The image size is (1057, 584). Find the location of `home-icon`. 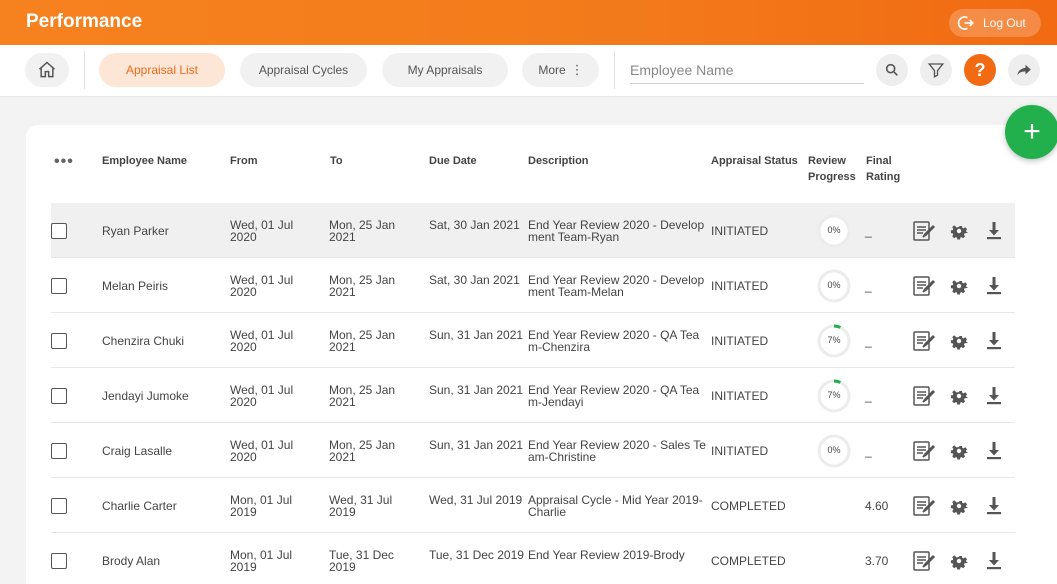

home-icon is located at coordinates (47, 69).